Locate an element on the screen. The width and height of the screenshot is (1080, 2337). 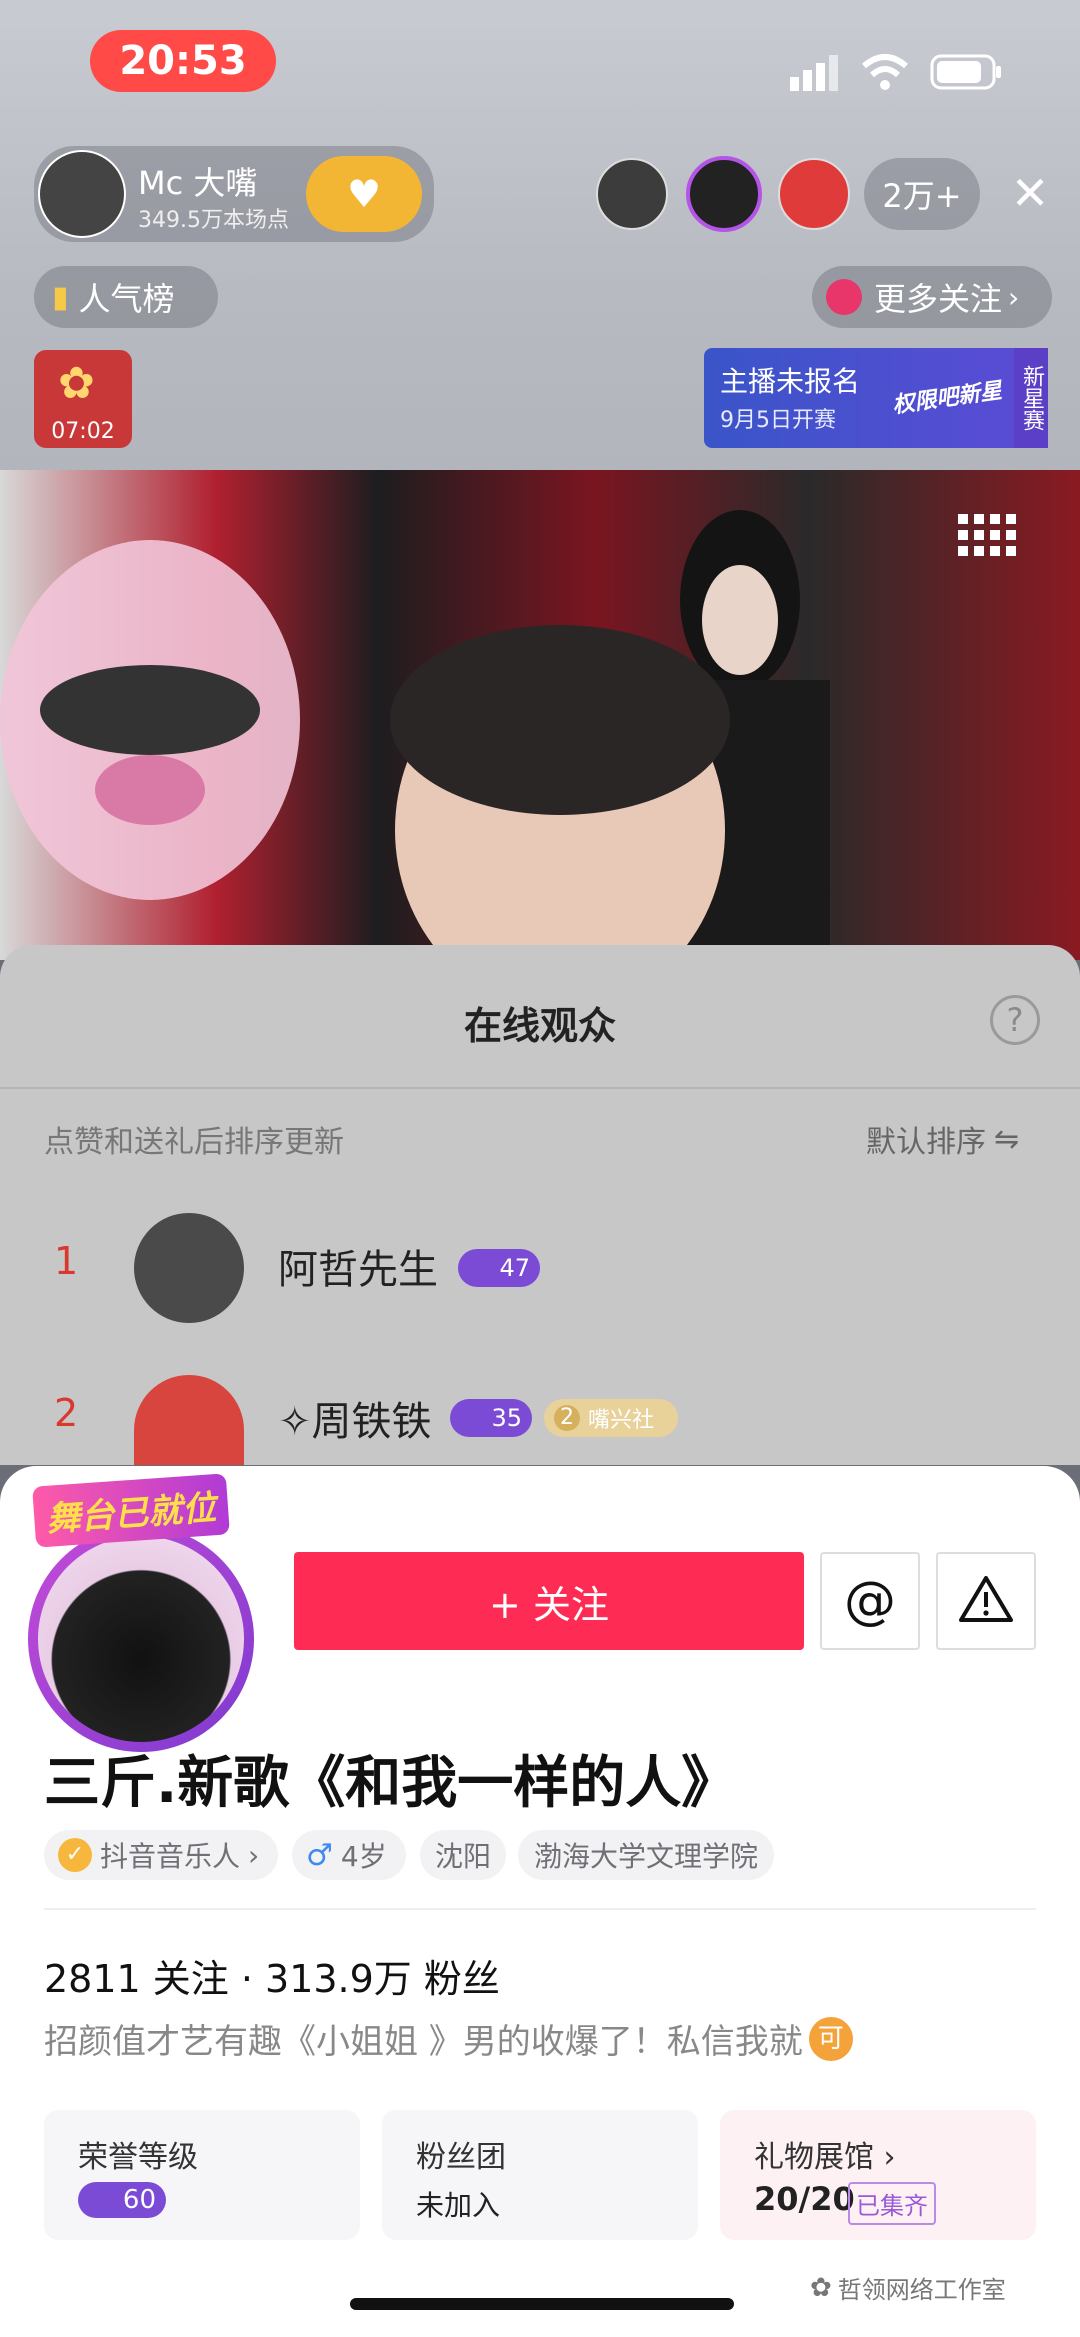
tag-label: 4岁 is located at coordinates (363, 1856).